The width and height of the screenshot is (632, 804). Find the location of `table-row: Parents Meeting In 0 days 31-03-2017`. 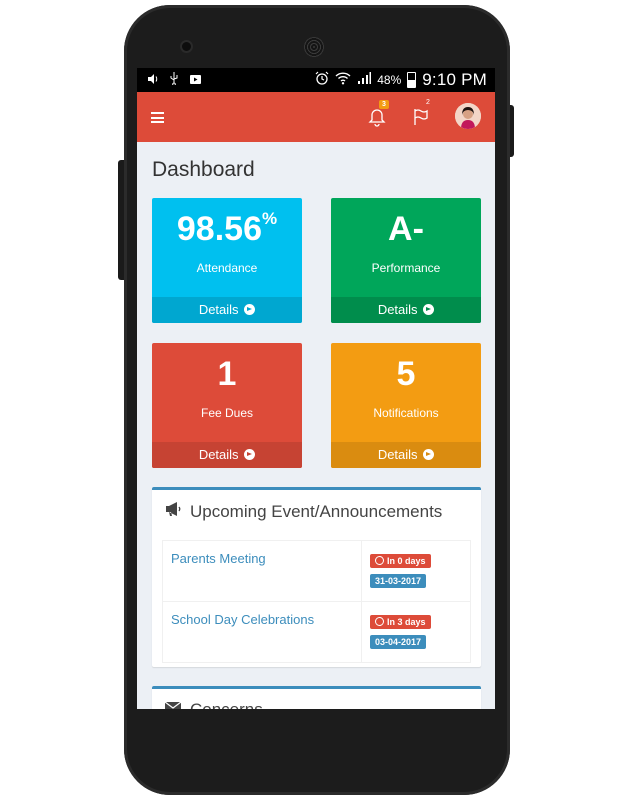

table-row: Parents Meeting In 0 days 31-03-2017 is located at coordinates (316, 571).